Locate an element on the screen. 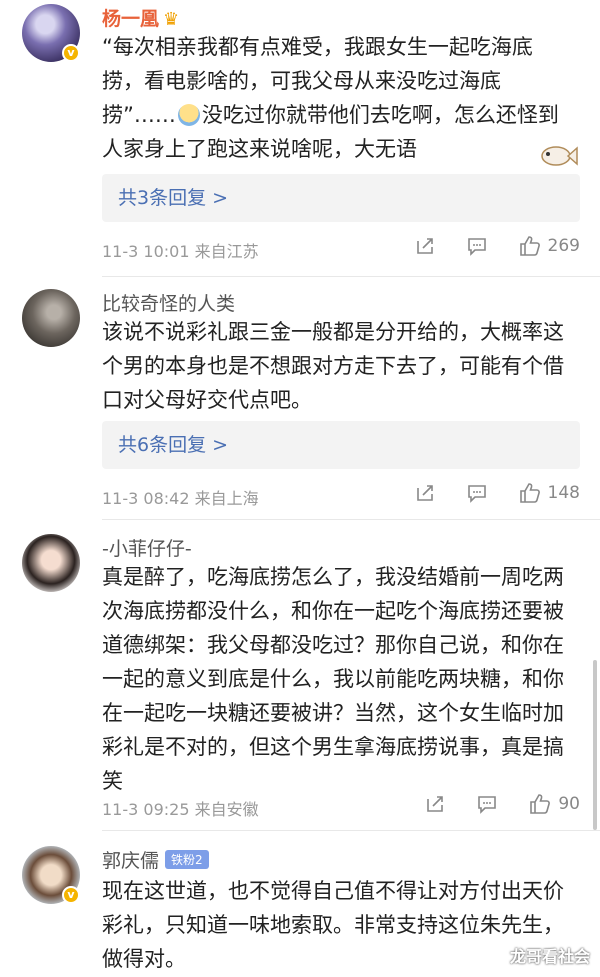  comment-actions: 148 is located at coordinates (497, 493).